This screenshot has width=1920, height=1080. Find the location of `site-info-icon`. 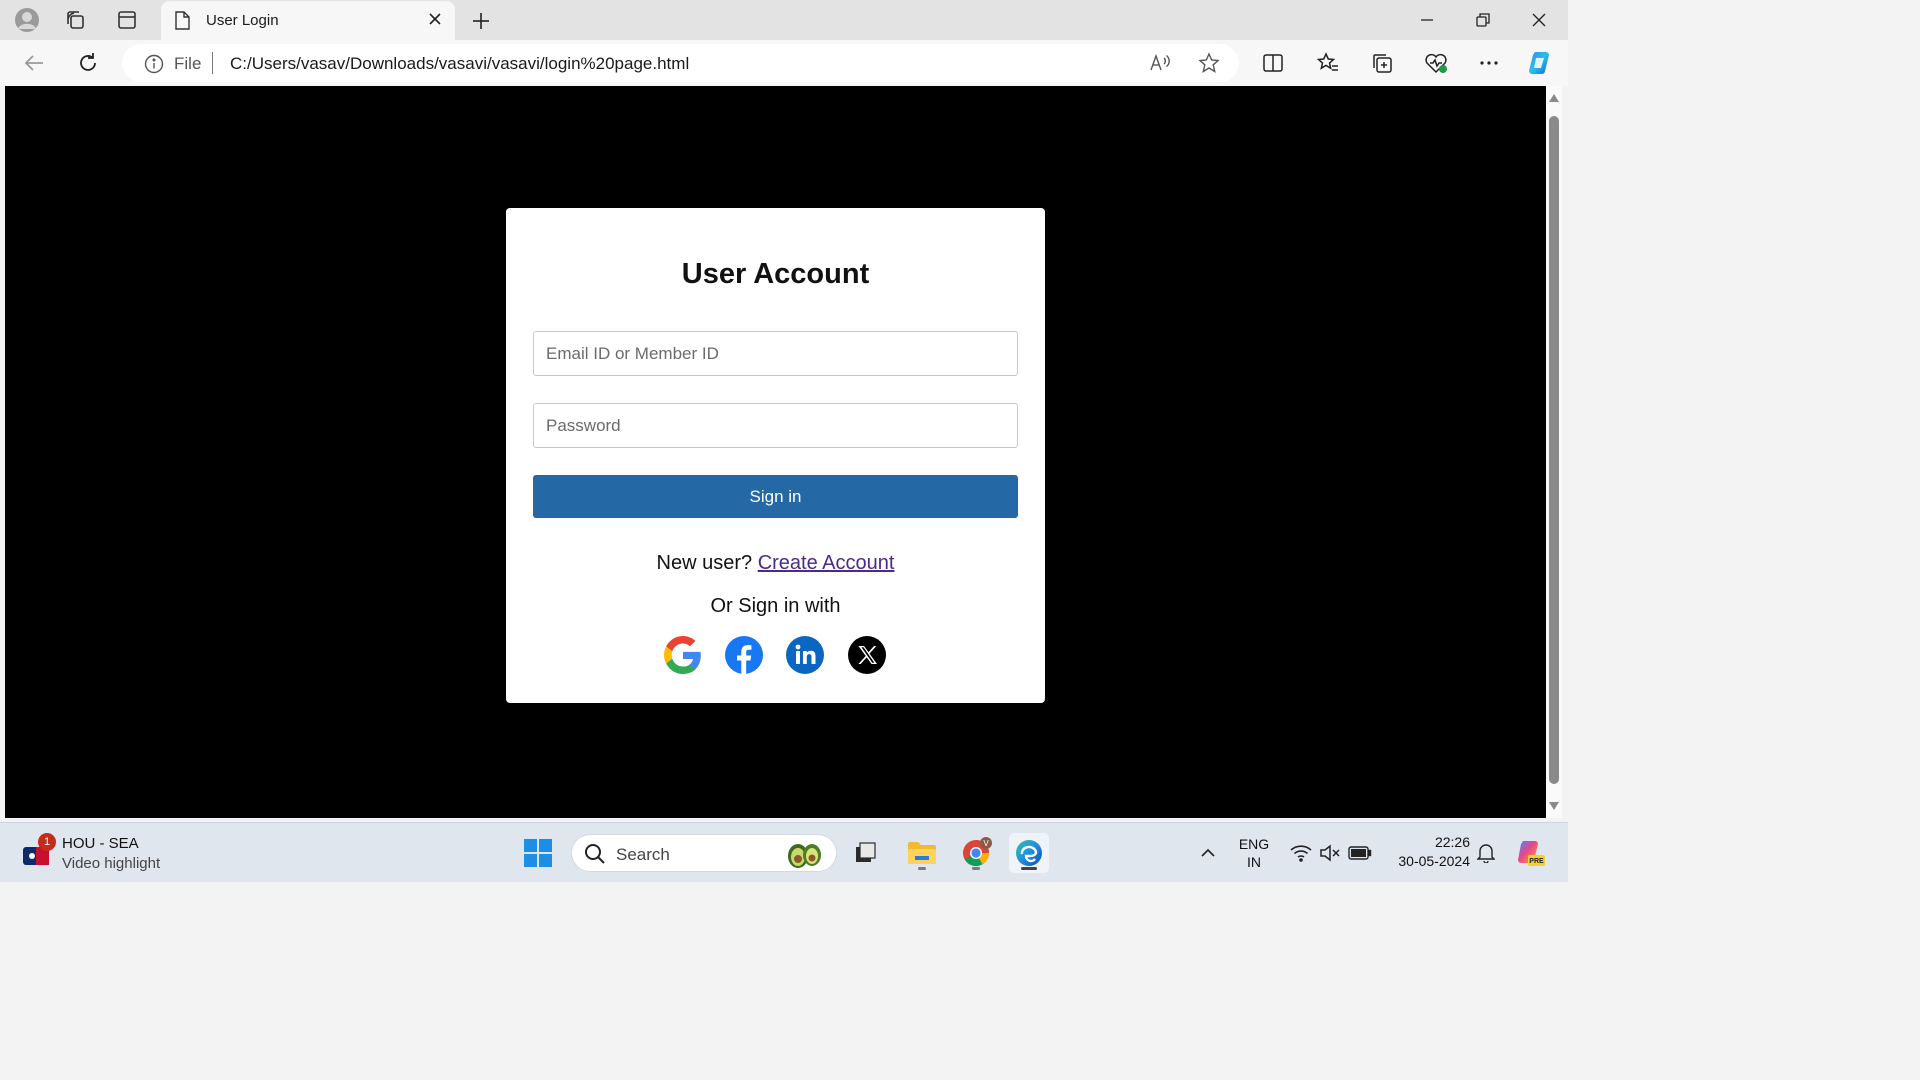

site-info-icon is located at coordinates (154, 66).